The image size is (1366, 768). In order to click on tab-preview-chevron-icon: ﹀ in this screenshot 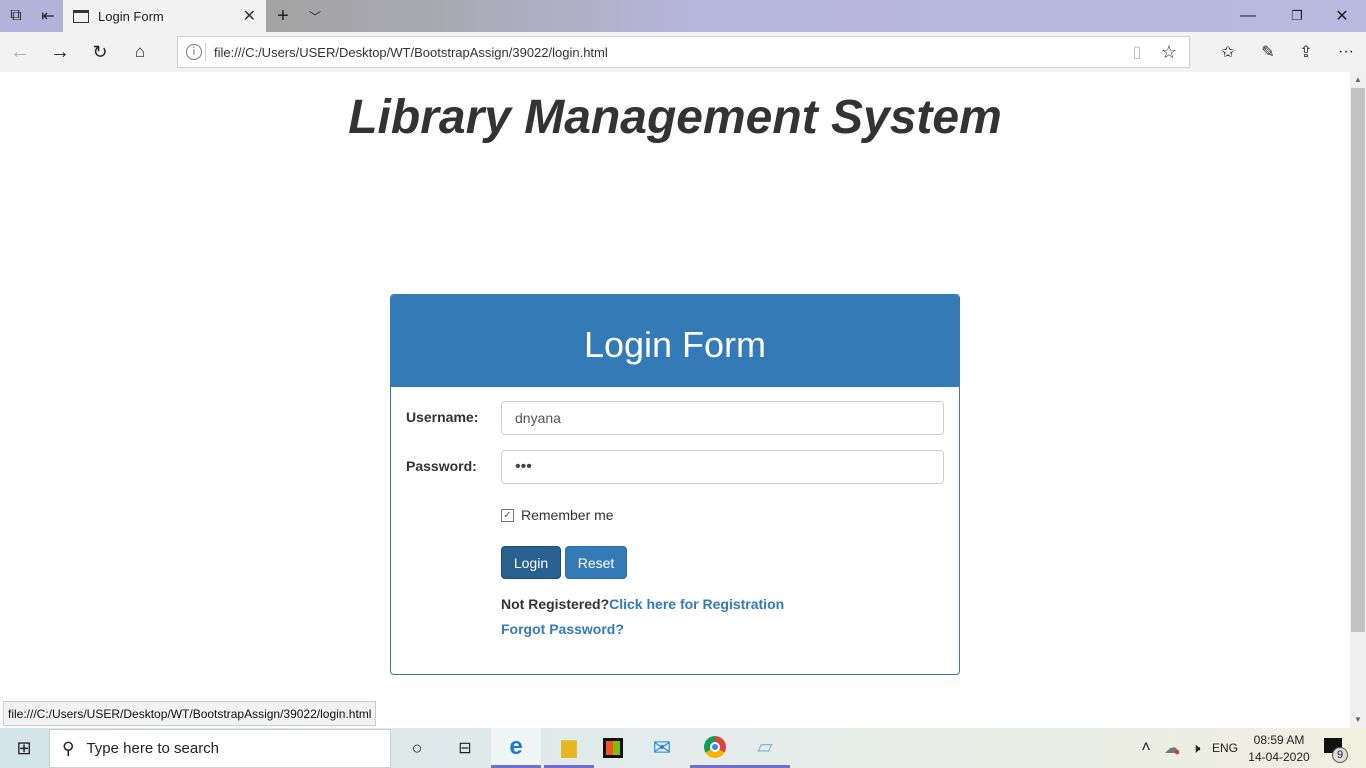, I will do `click(315, 16)`.